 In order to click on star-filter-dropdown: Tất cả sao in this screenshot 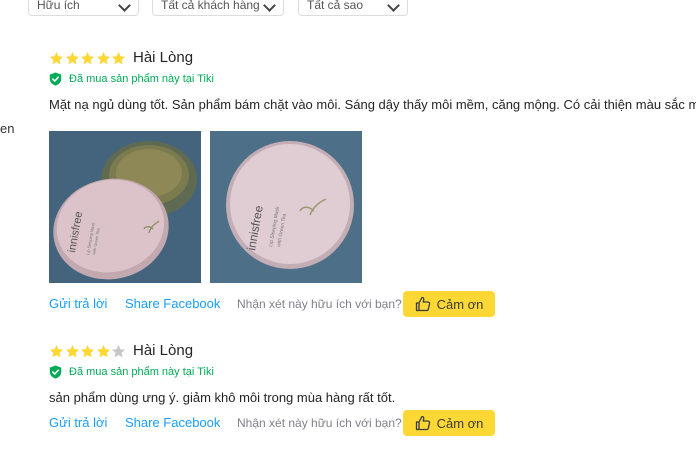, I will do `click(353, 8)`.